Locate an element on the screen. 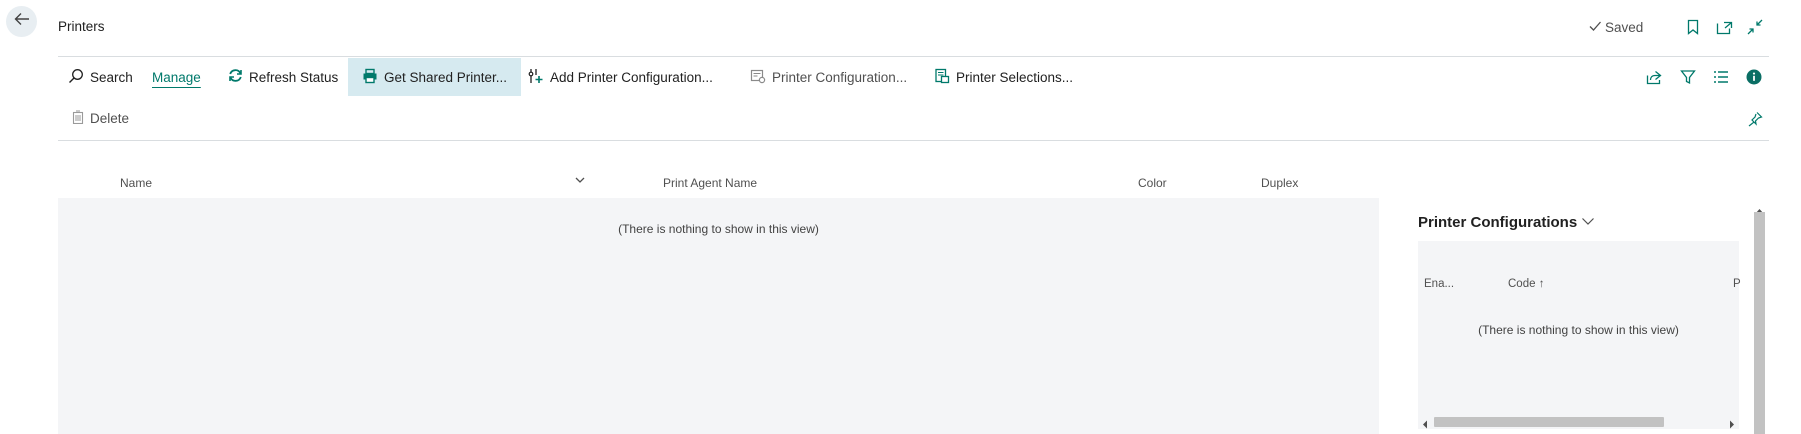  page-title: Printers is located at coordinates (81, 26).